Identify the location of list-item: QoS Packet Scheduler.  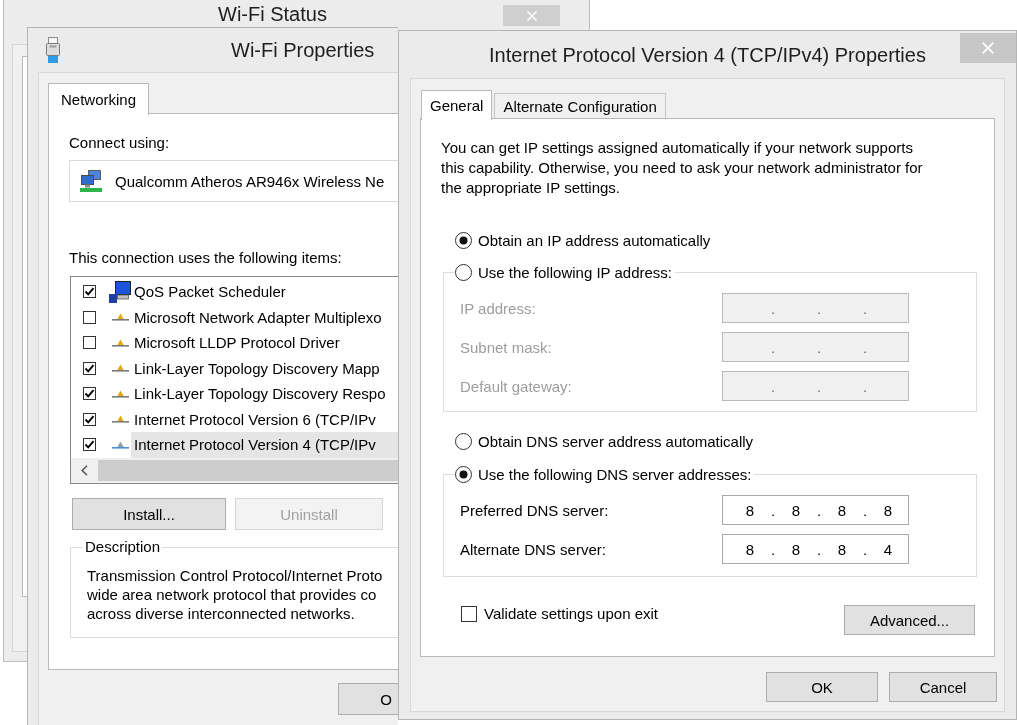
(264, 292).